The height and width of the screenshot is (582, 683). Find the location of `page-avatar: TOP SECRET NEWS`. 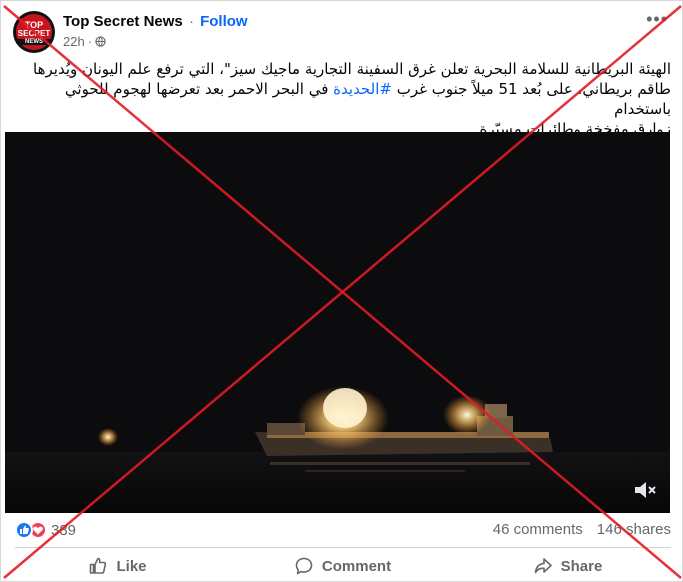

page-avatar: TOP SECRET NEWS is located at coordinates (34, 32).